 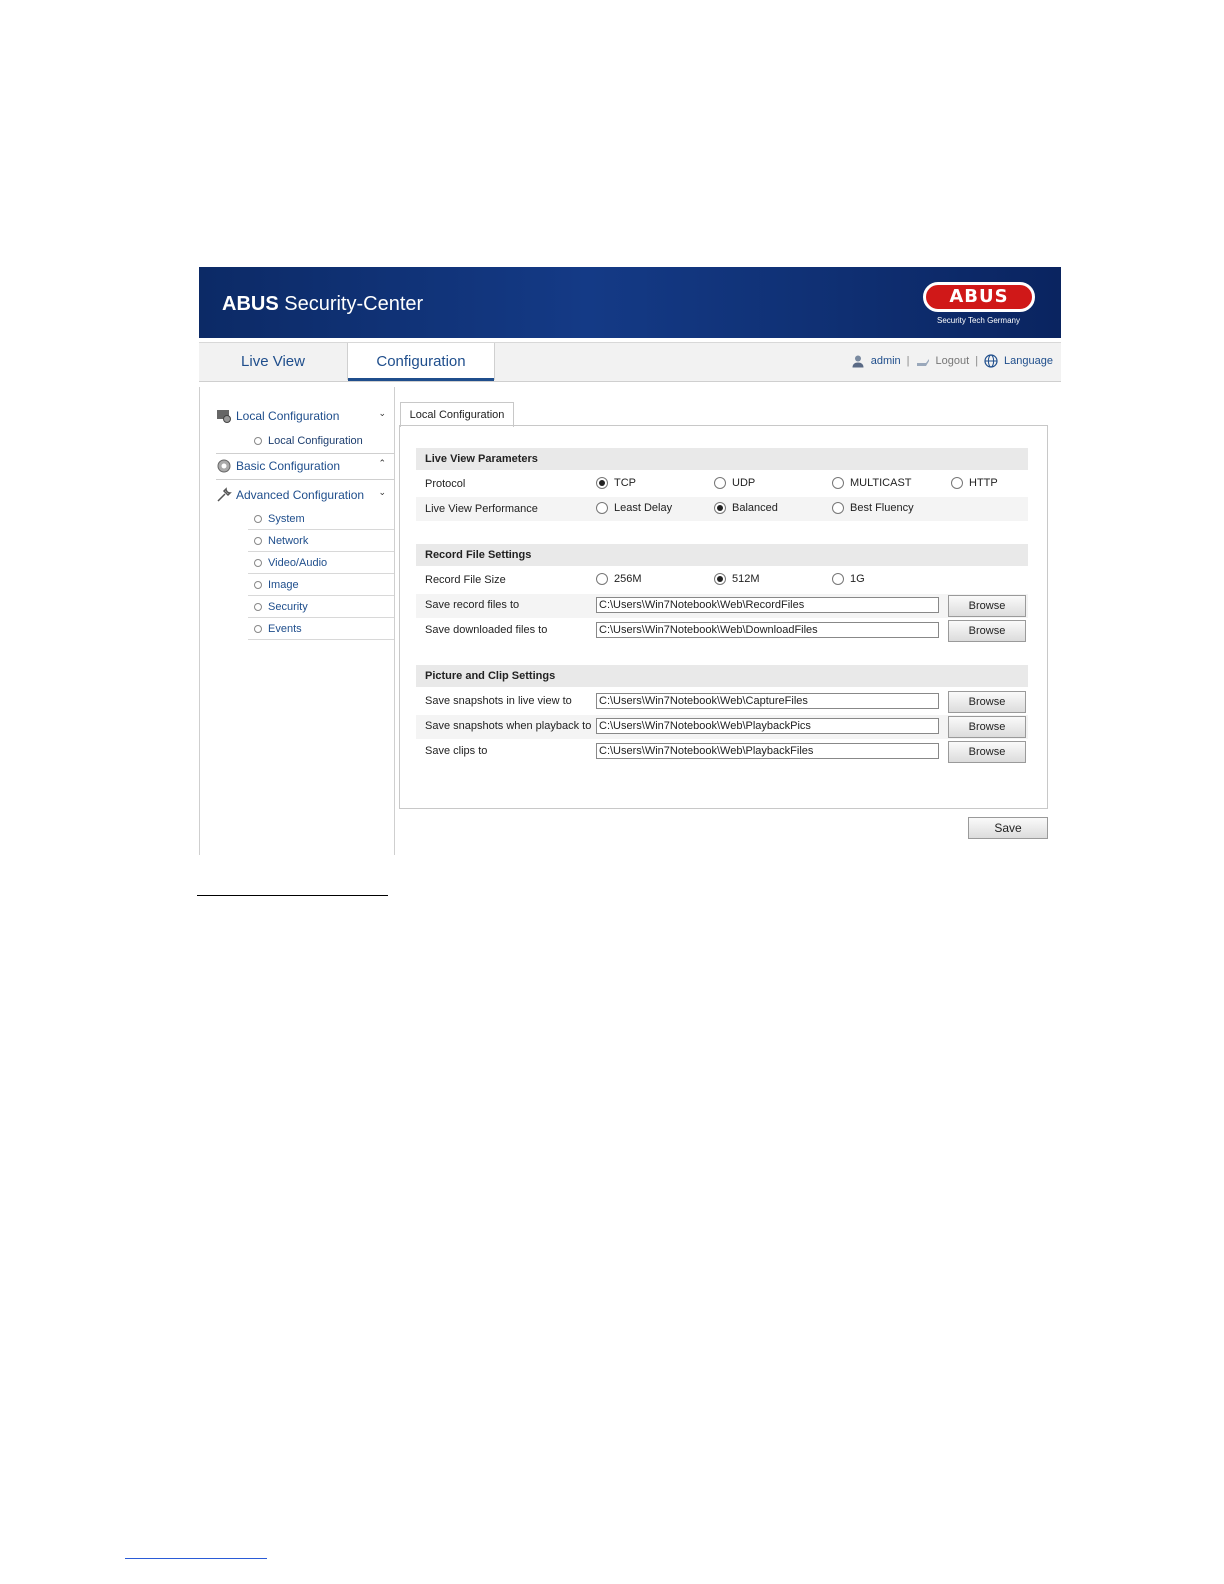 I want to click on radio-label: TCP, so click(x=625, y=483).